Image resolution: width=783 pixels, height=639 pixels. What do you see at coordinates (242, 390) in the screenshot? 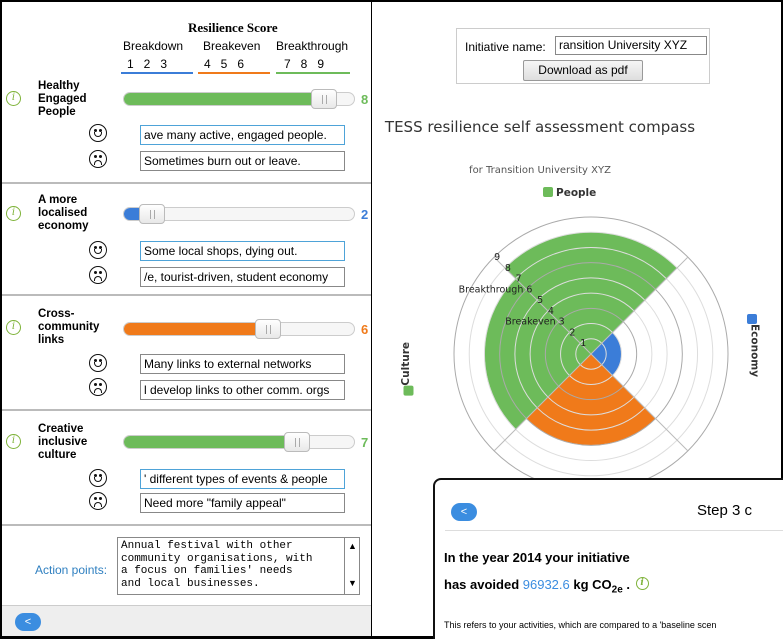
I see `negative-input: l develop links to other comm. orgs` at bounding box center [242, 390].